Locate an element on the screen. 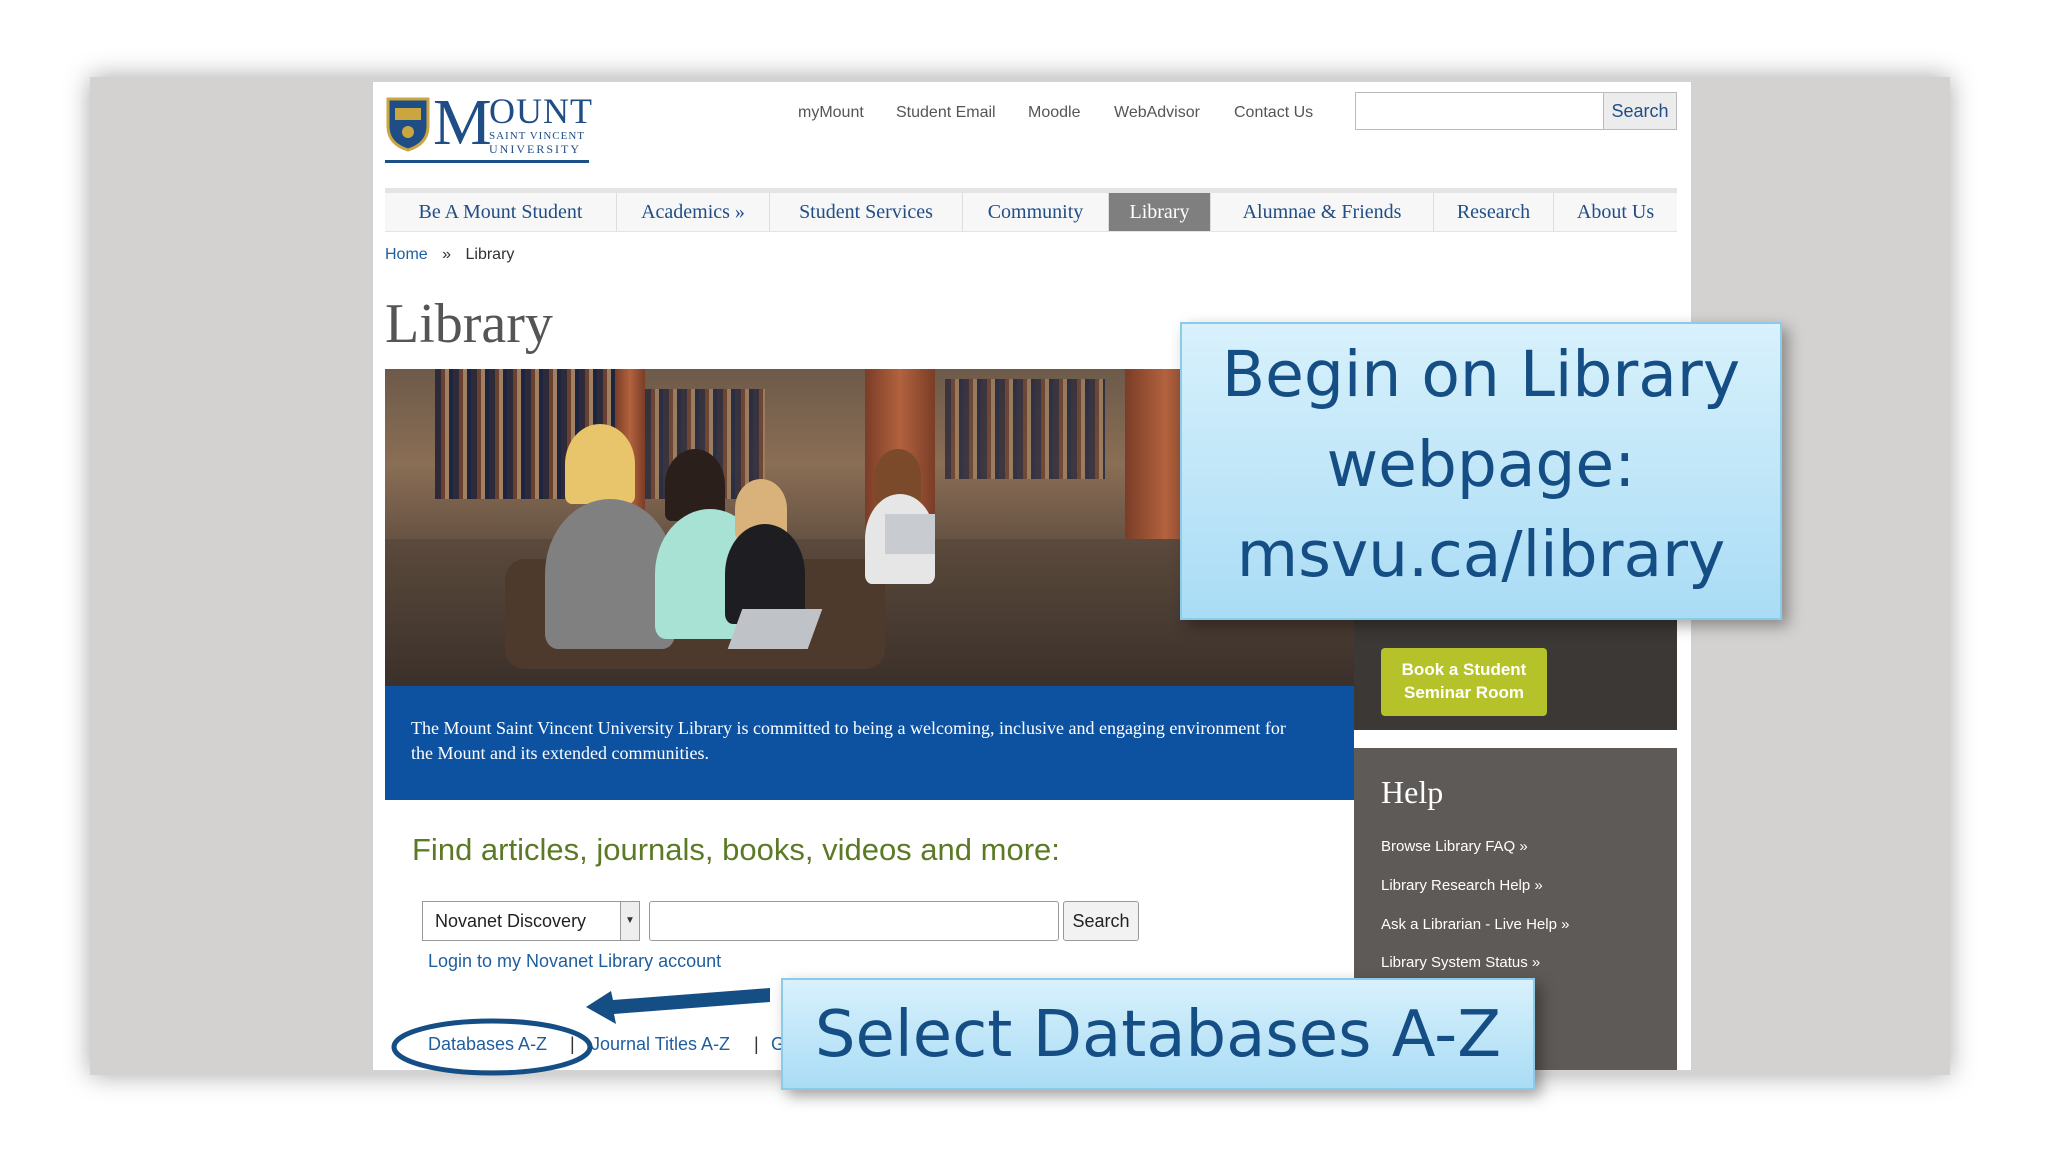 This screenshot has height=1152, width=2048. journal-titles-az-link: Journal Titles A-Z is located at coordinates (660, 1044).